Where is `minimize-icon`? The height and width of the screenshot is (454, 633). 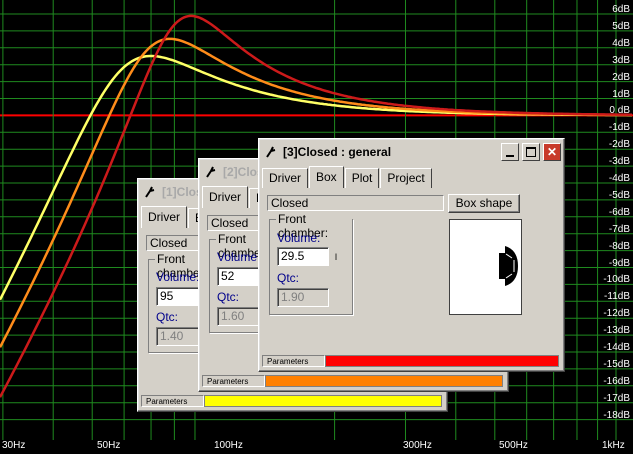
minimize-icon is located at coordinates (510, 156).